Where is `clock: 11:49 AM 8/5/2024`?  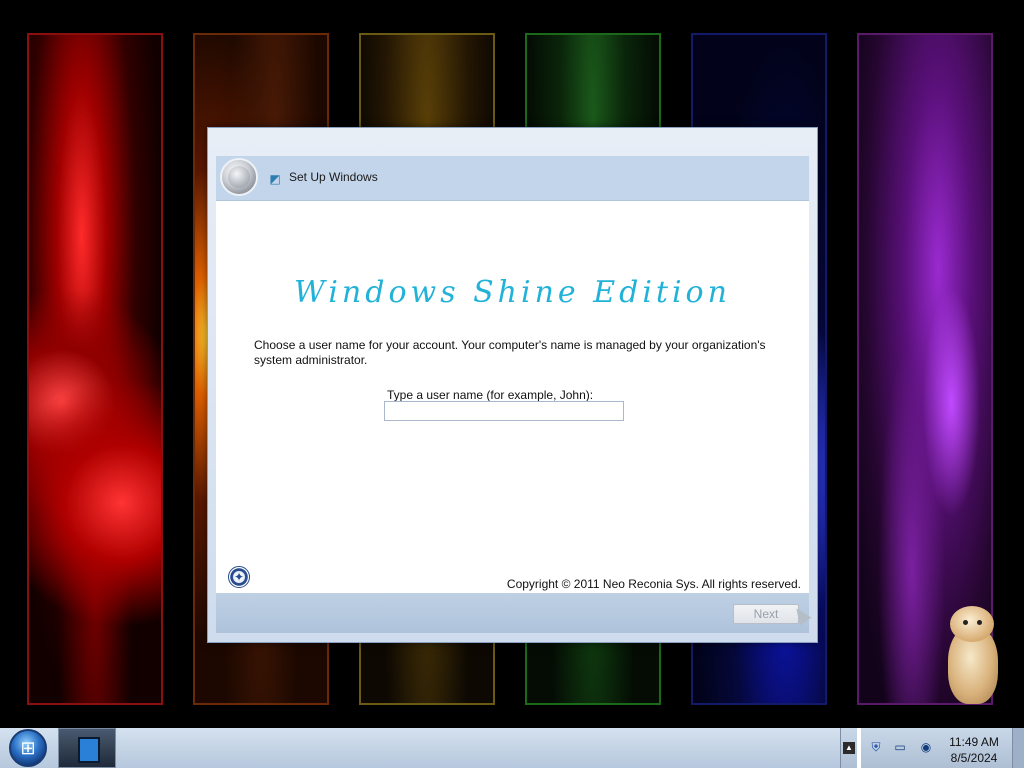 clock: 11:49 AM 8/5/2024 is located at coordinates (974, 750).